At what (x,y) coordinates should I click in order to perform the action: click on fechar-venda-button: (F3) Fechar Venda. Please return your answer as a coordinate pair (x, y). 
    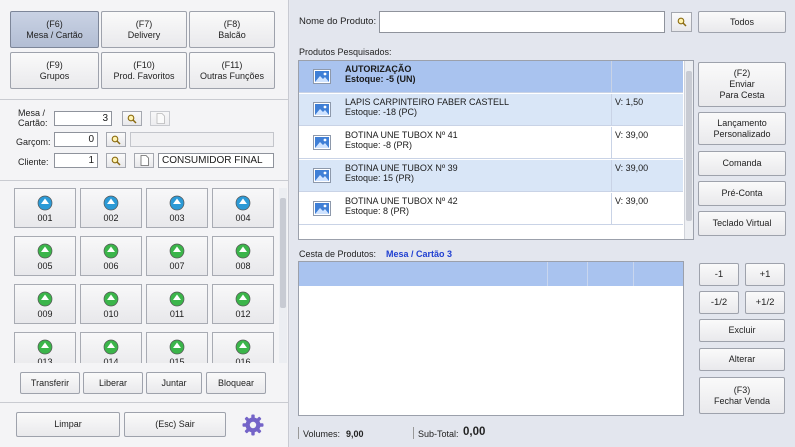
    Looking at the image, I should click on (742, 395).